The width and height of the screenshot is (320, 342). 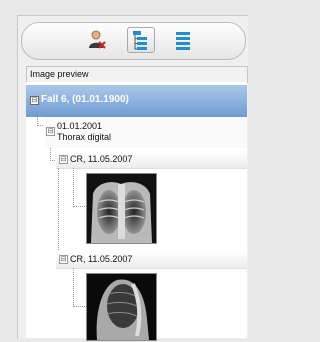 I want to click on list-view-icon, so click(x=183, y=41).